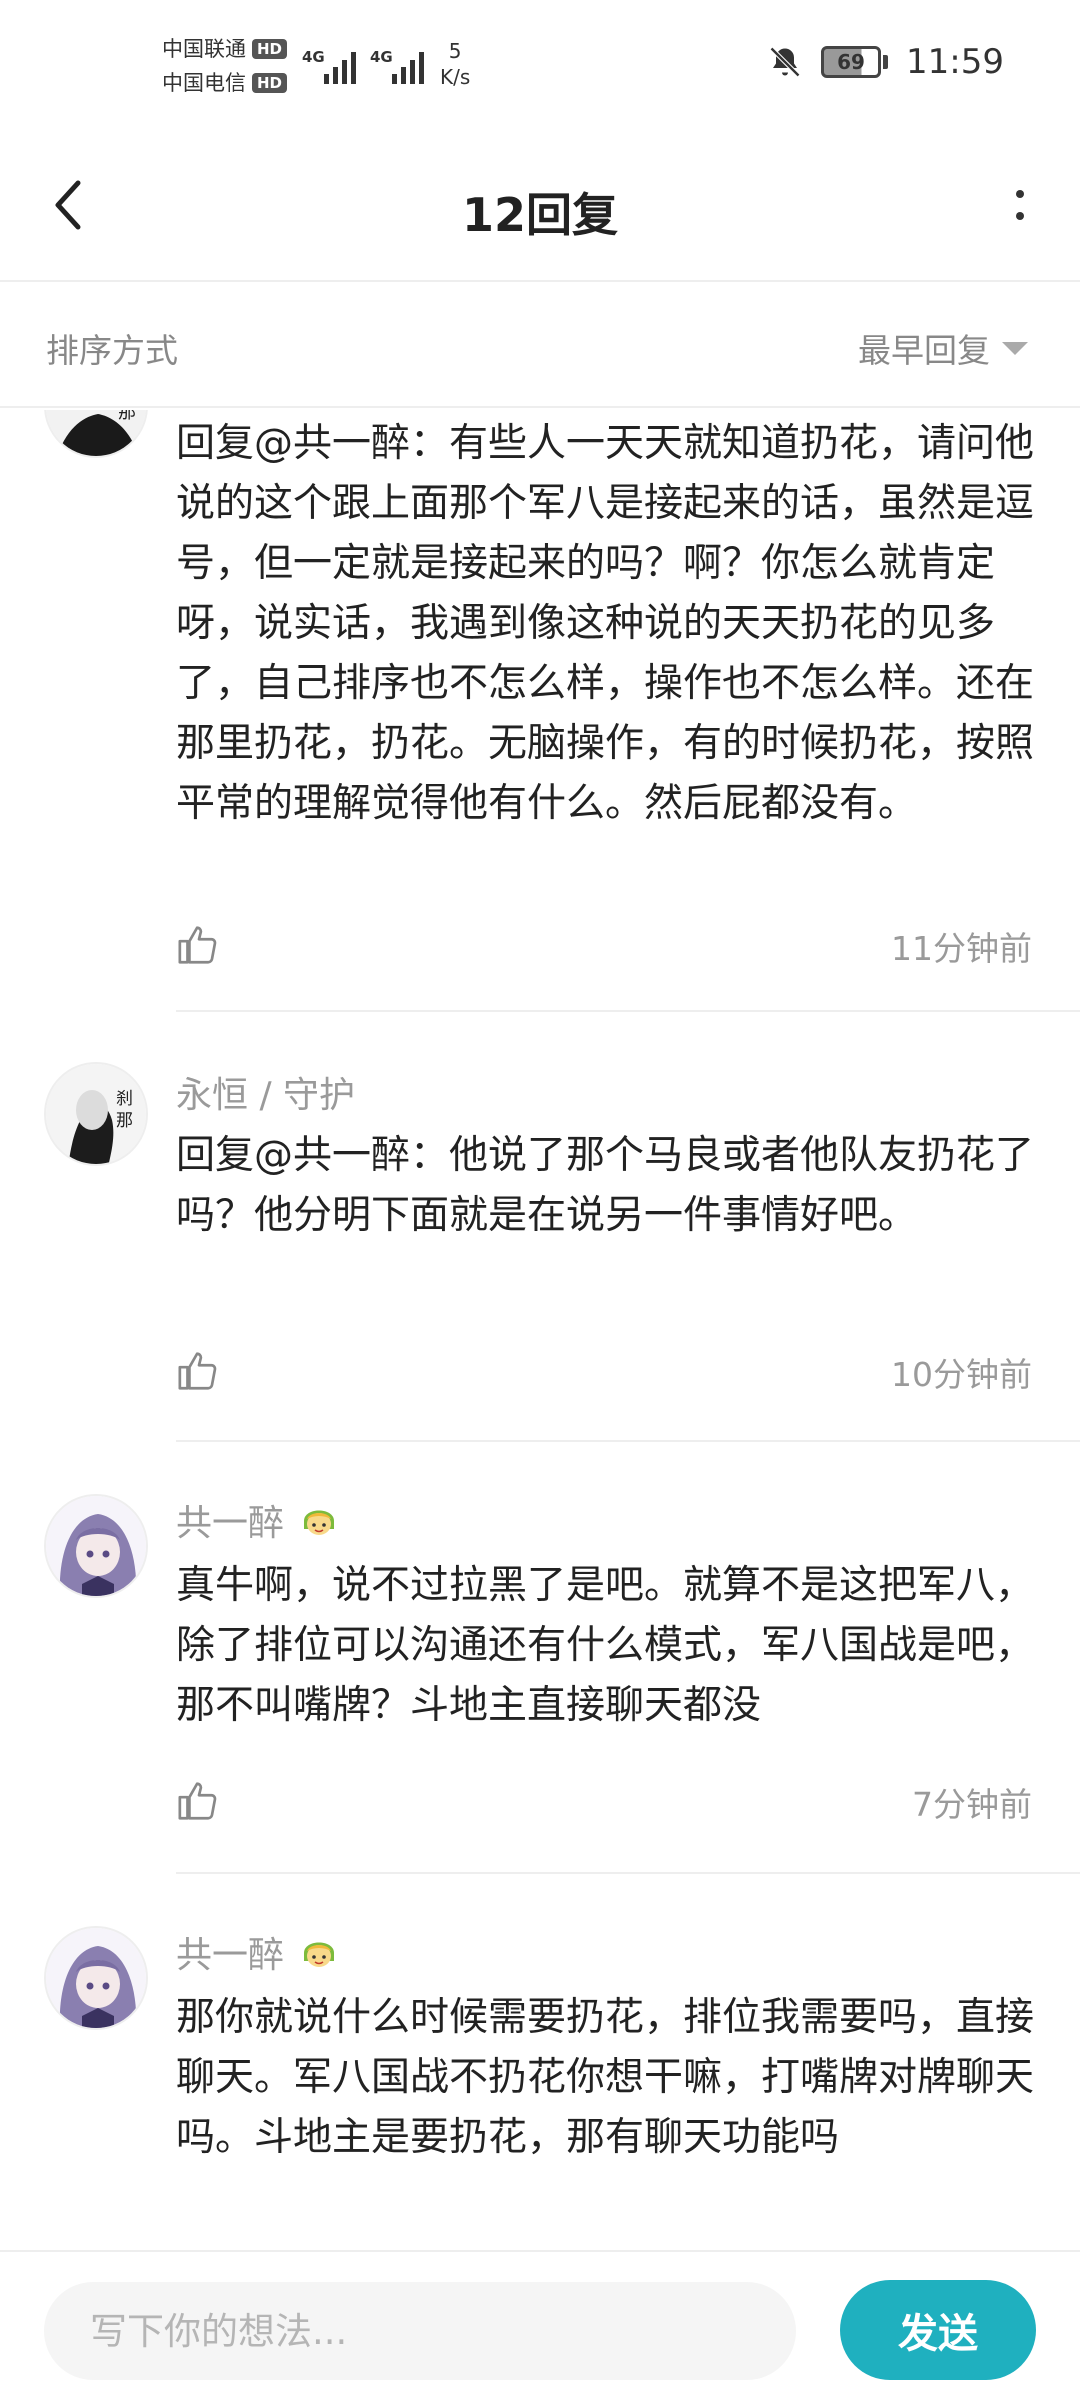  Describe the element at coordinates (1015, 348) in the screenshot. I see `caret-down-icon` at that location.